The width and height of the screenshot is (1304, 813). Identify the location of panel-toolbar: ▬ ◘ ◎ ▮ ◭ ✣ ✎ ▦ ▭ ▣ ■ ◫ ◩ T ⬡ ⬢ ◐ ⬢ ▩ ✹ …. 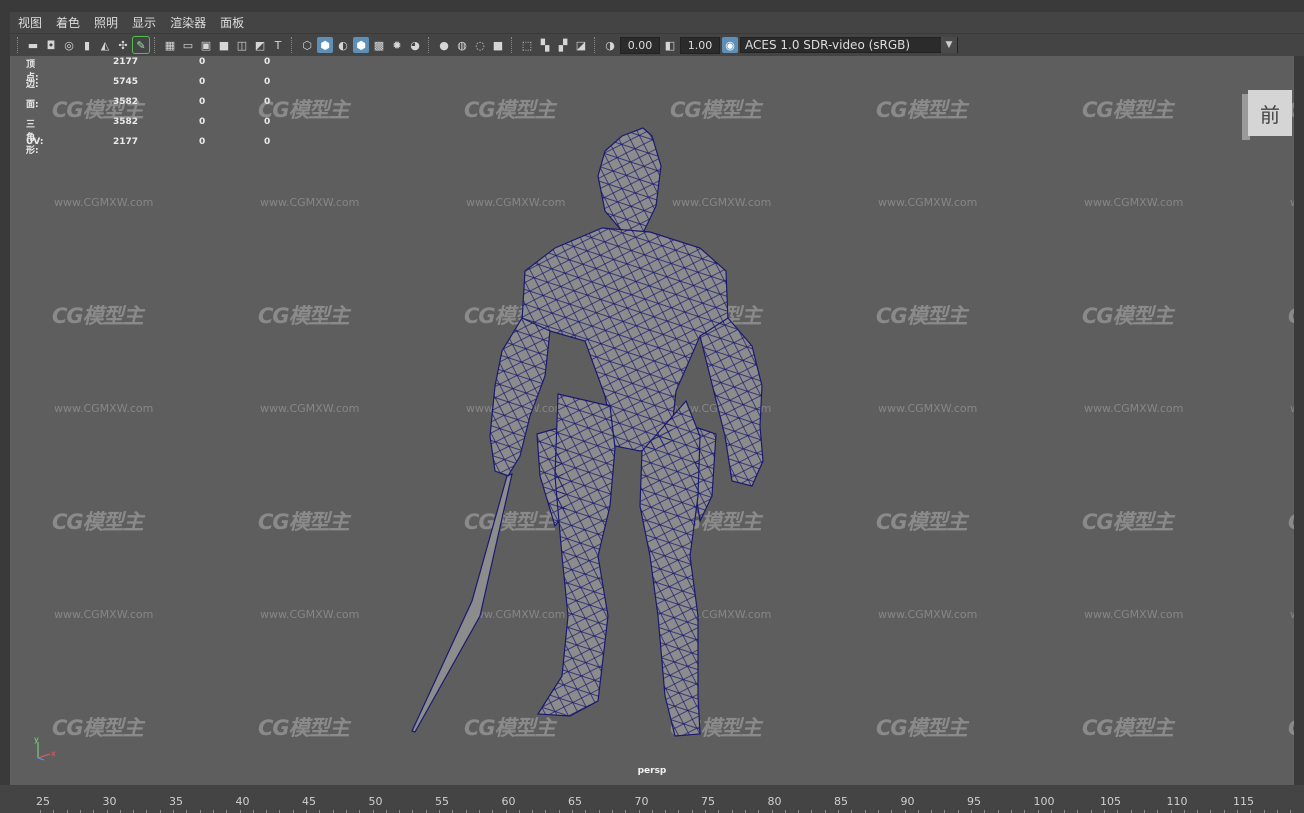
(657, 45).